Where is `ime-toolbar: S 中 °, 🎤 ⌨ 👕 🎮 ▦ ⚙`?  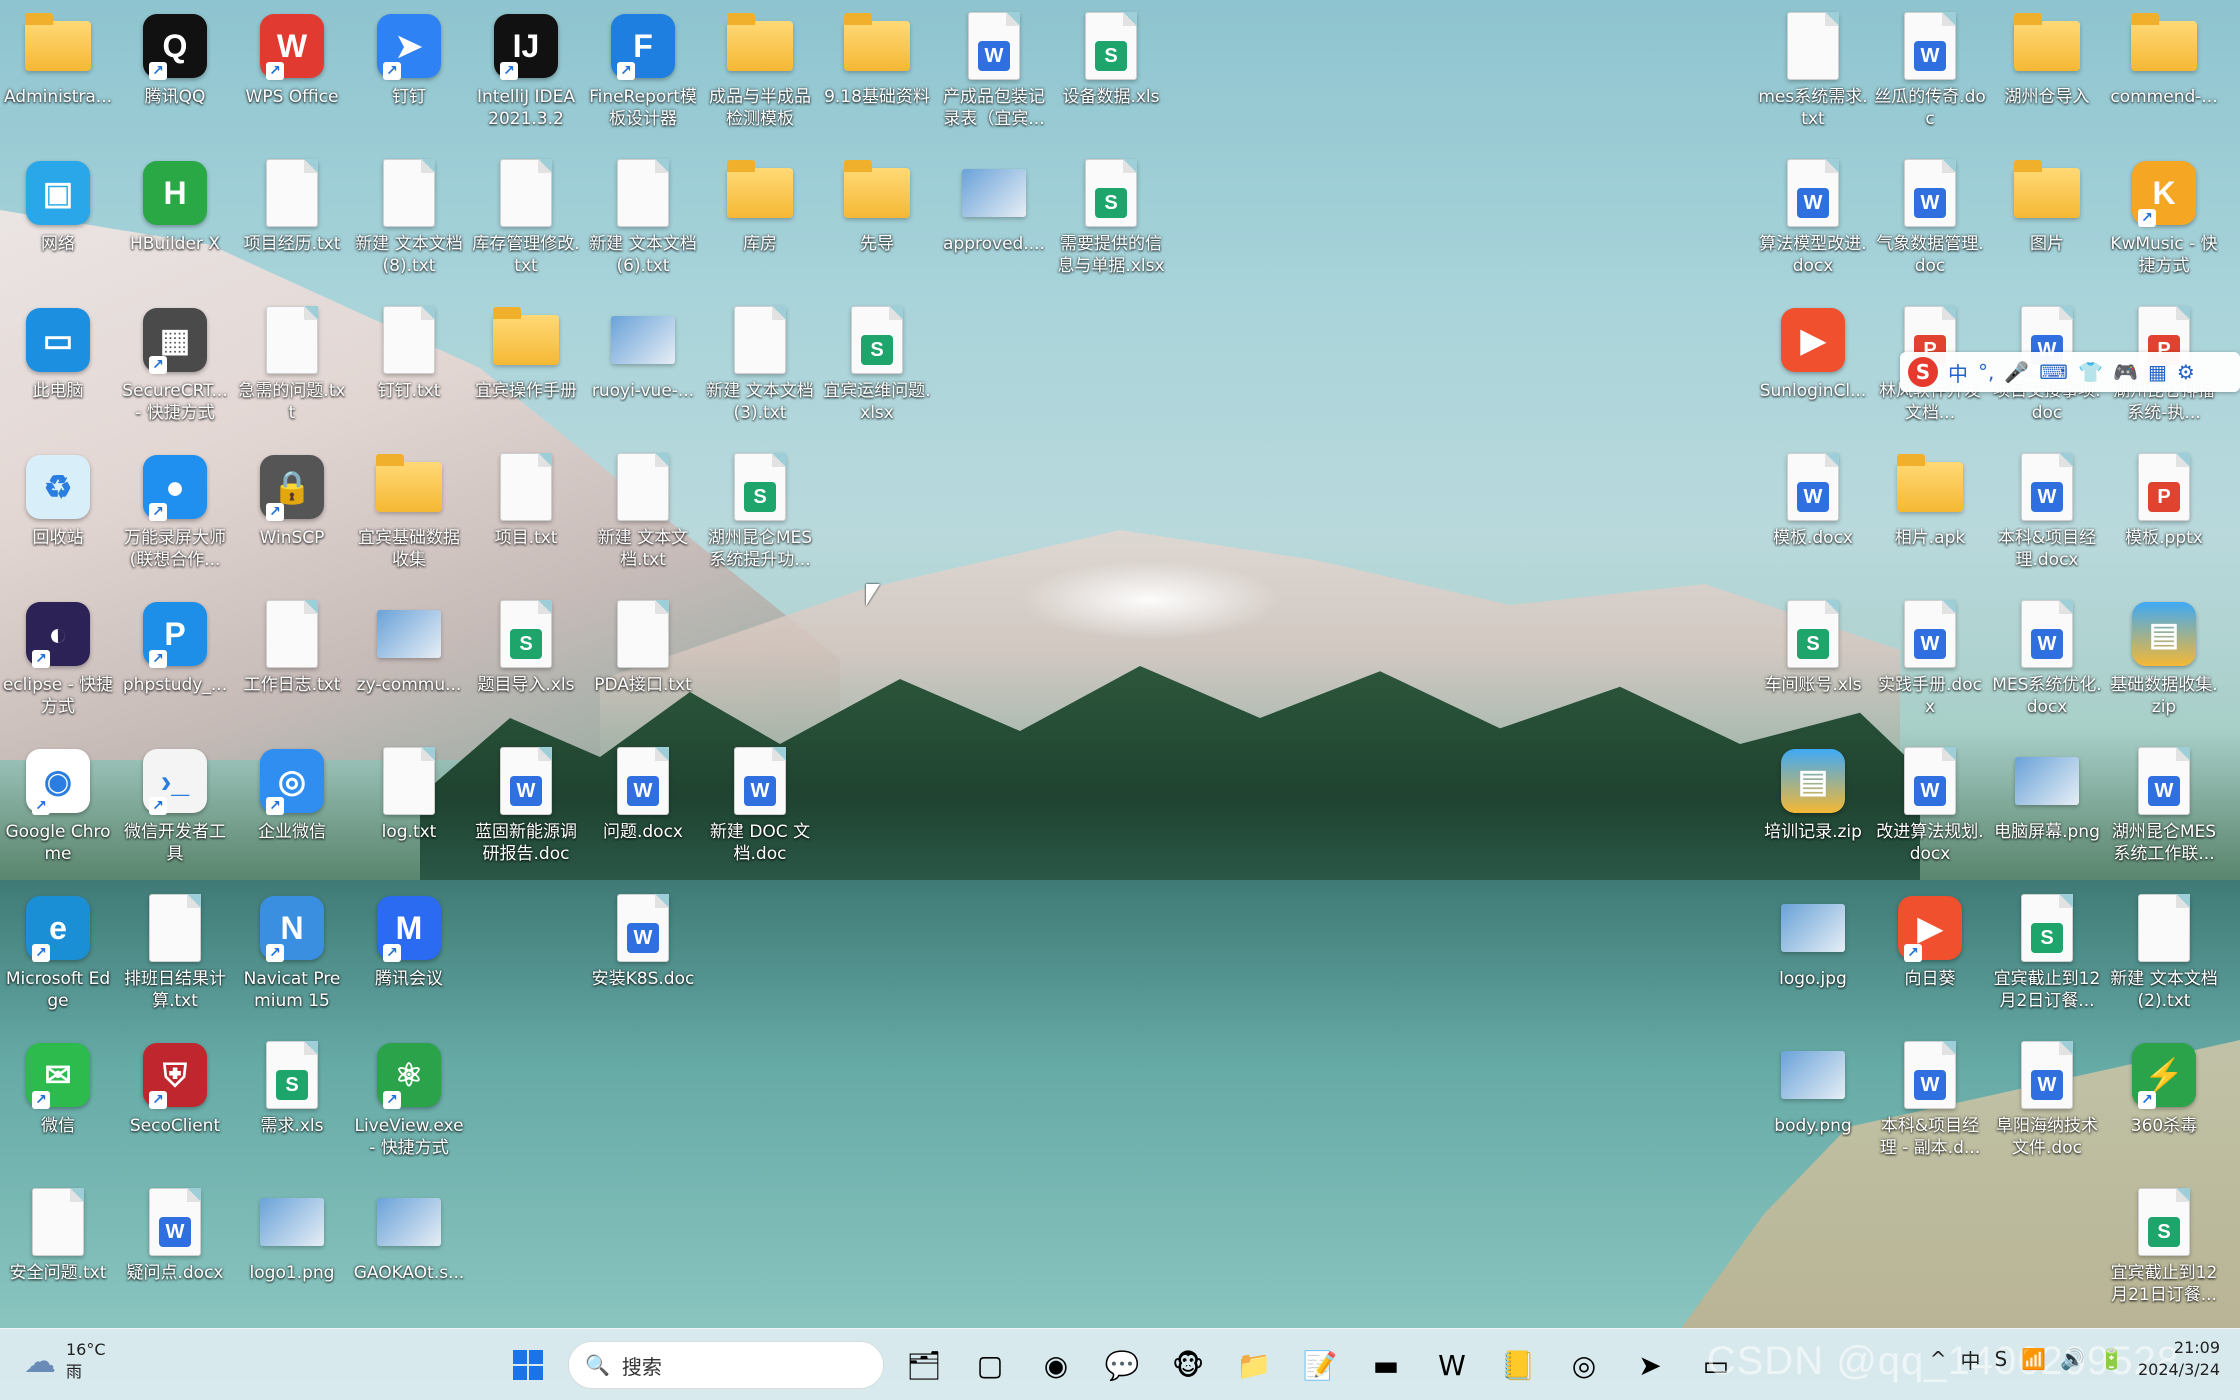
ime-toolbar: S 中 °, 🎤 ⌨ 👕 🎮 ▦ ⚙ is located at coordinates (2070, 372).